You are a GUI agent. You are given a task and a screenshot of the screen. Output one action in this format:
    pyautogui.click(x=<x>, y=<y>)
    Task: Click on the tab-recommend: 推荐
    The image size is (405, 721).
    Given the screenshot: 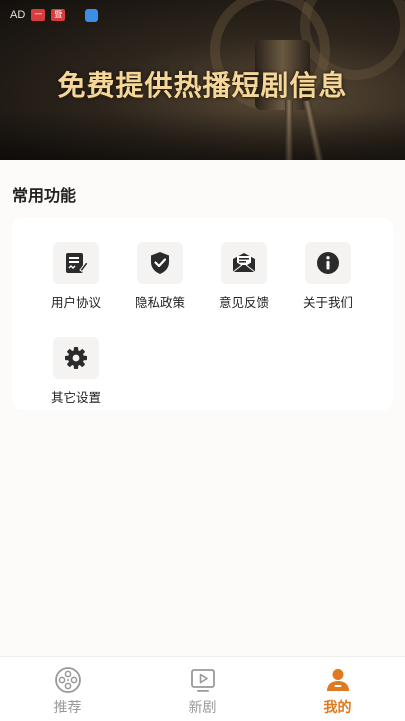 What is the action you would take?
    pyautogui.click(x=67, y=689)
    